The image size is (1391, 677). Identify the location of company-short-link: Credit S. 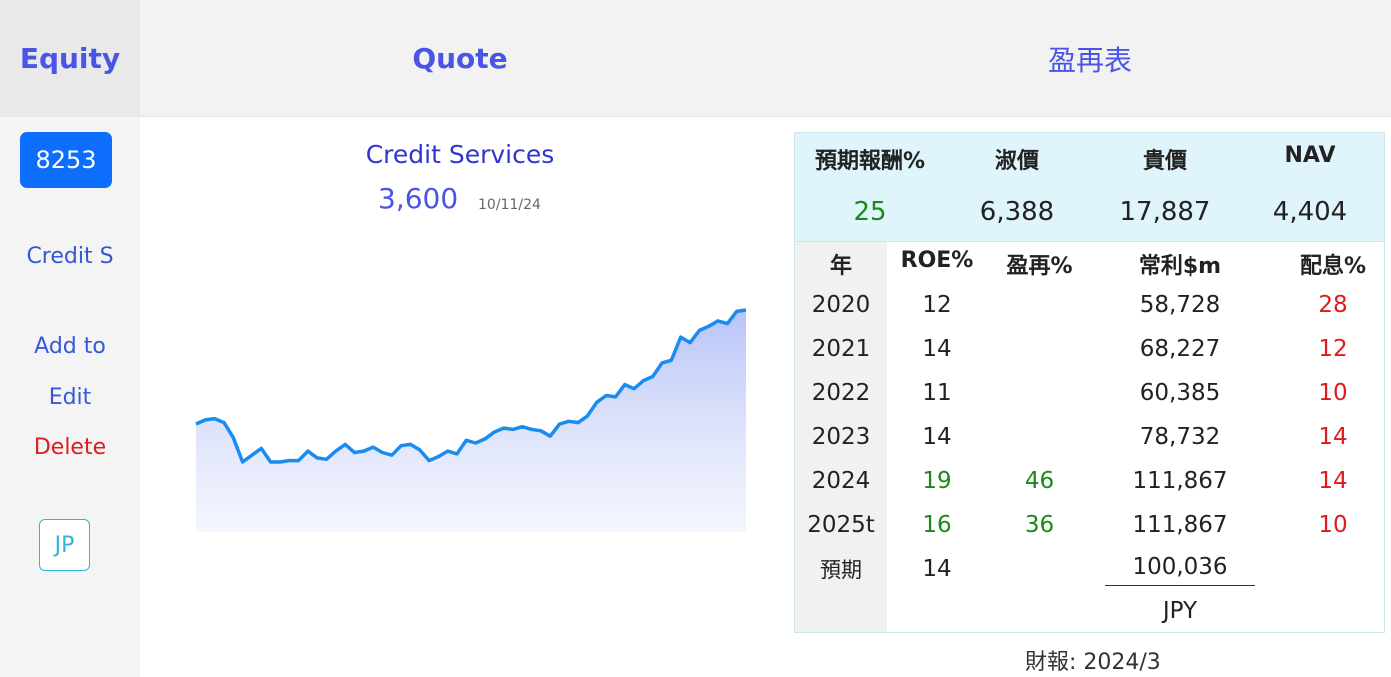
(70, 256).